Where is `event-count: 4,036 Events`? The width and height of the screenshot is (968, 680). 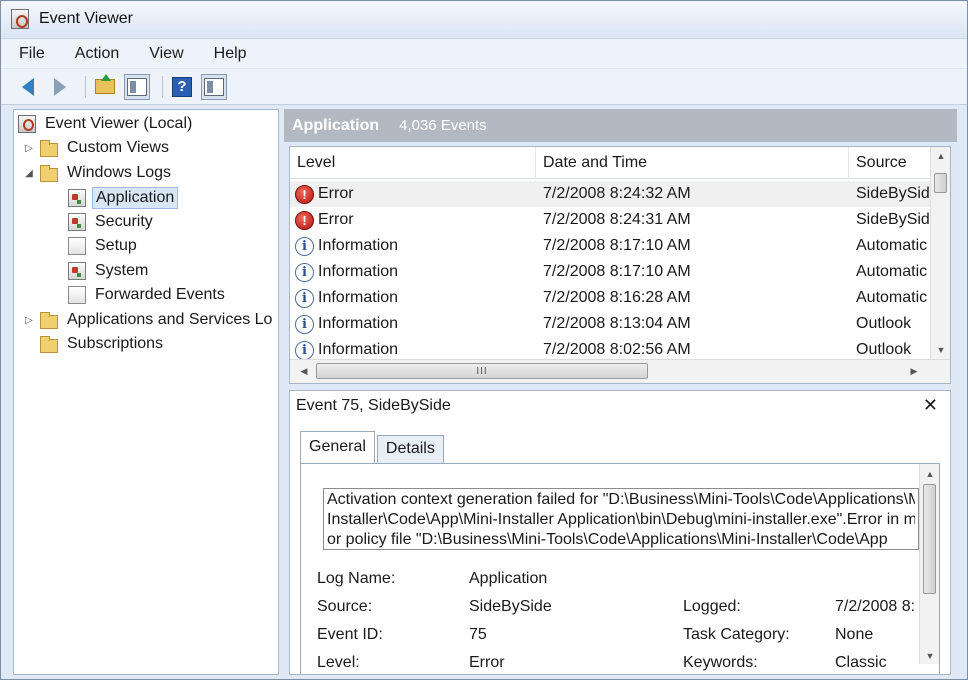
event-count: 4,036 Events is located at coordinates (443, 125).